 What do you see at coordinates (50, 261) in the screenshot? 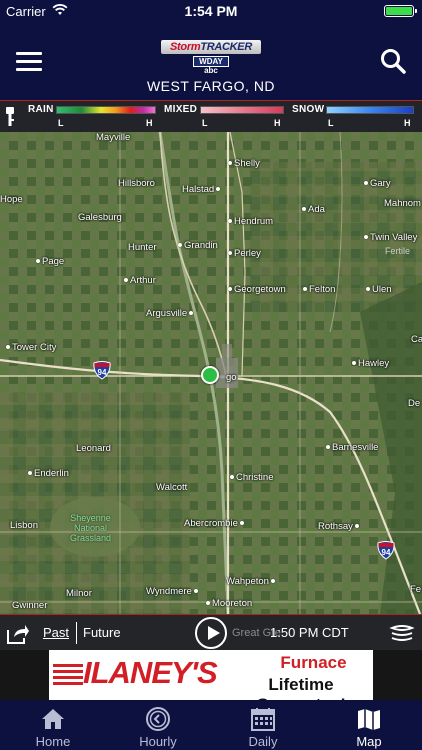
I see `town-label: Page` at bounding box center [50, 261].